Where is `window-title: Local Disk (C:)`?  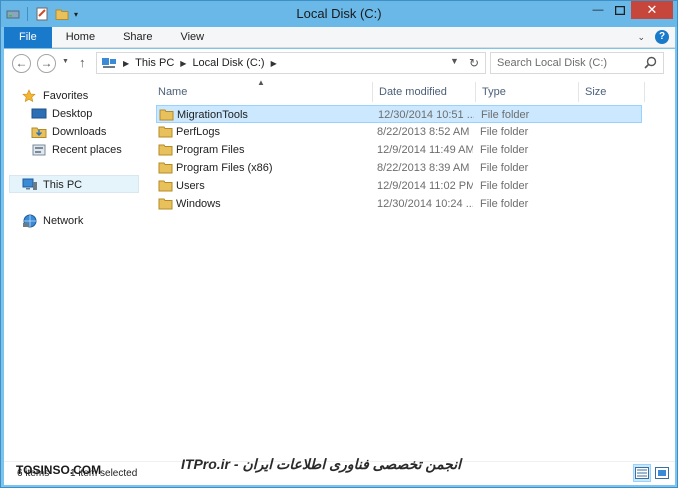
window-title: Local Disk (C:) is located at coordinates (339, 13).